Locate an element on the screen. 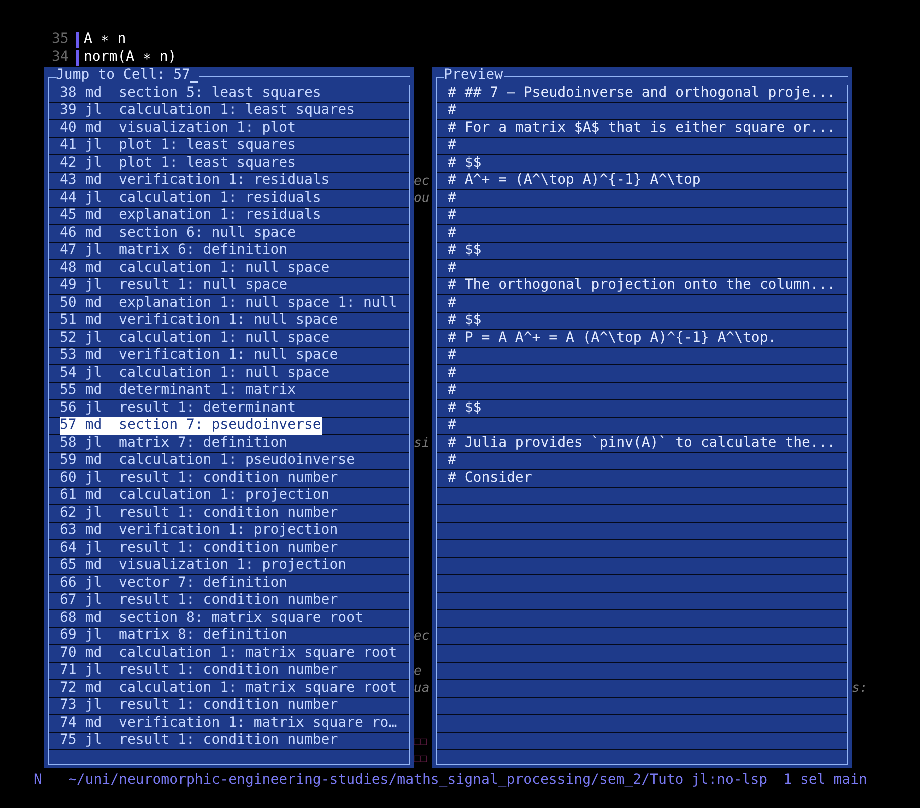 This screenshot has width=920, height=808. cell-title: result 1: determinant is located at coordinates (207, 408).